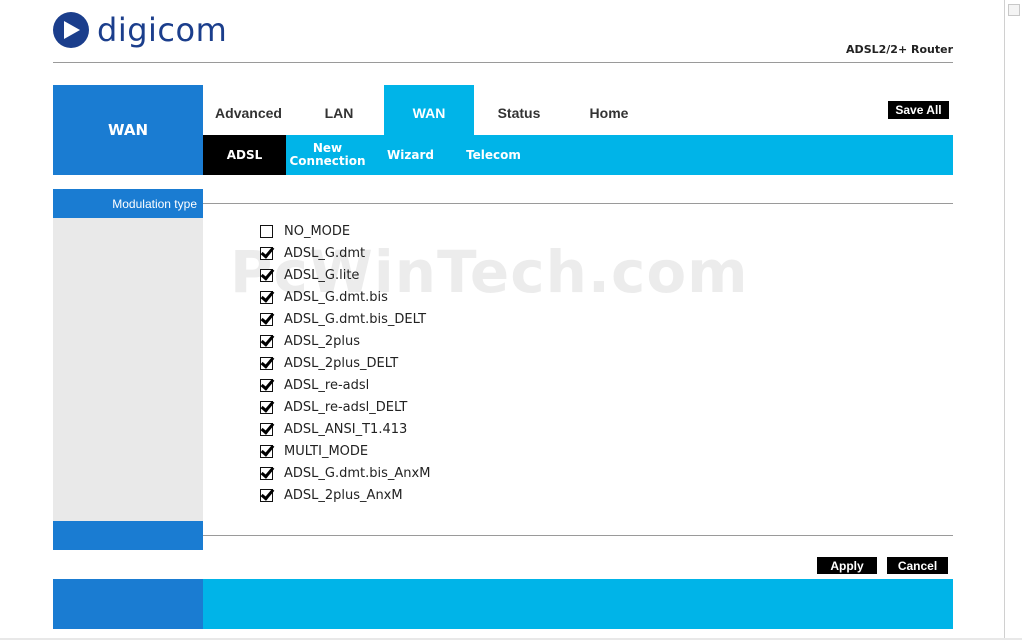 The height and width of the screenshot is (640, 1022). I want to click on modulation-option: ADSL_G.dmt.bis, so click(345, 297).